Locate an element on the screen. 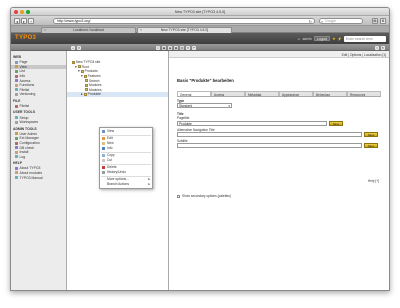  close-doc-icon: × is located at coordinates (158, 47).